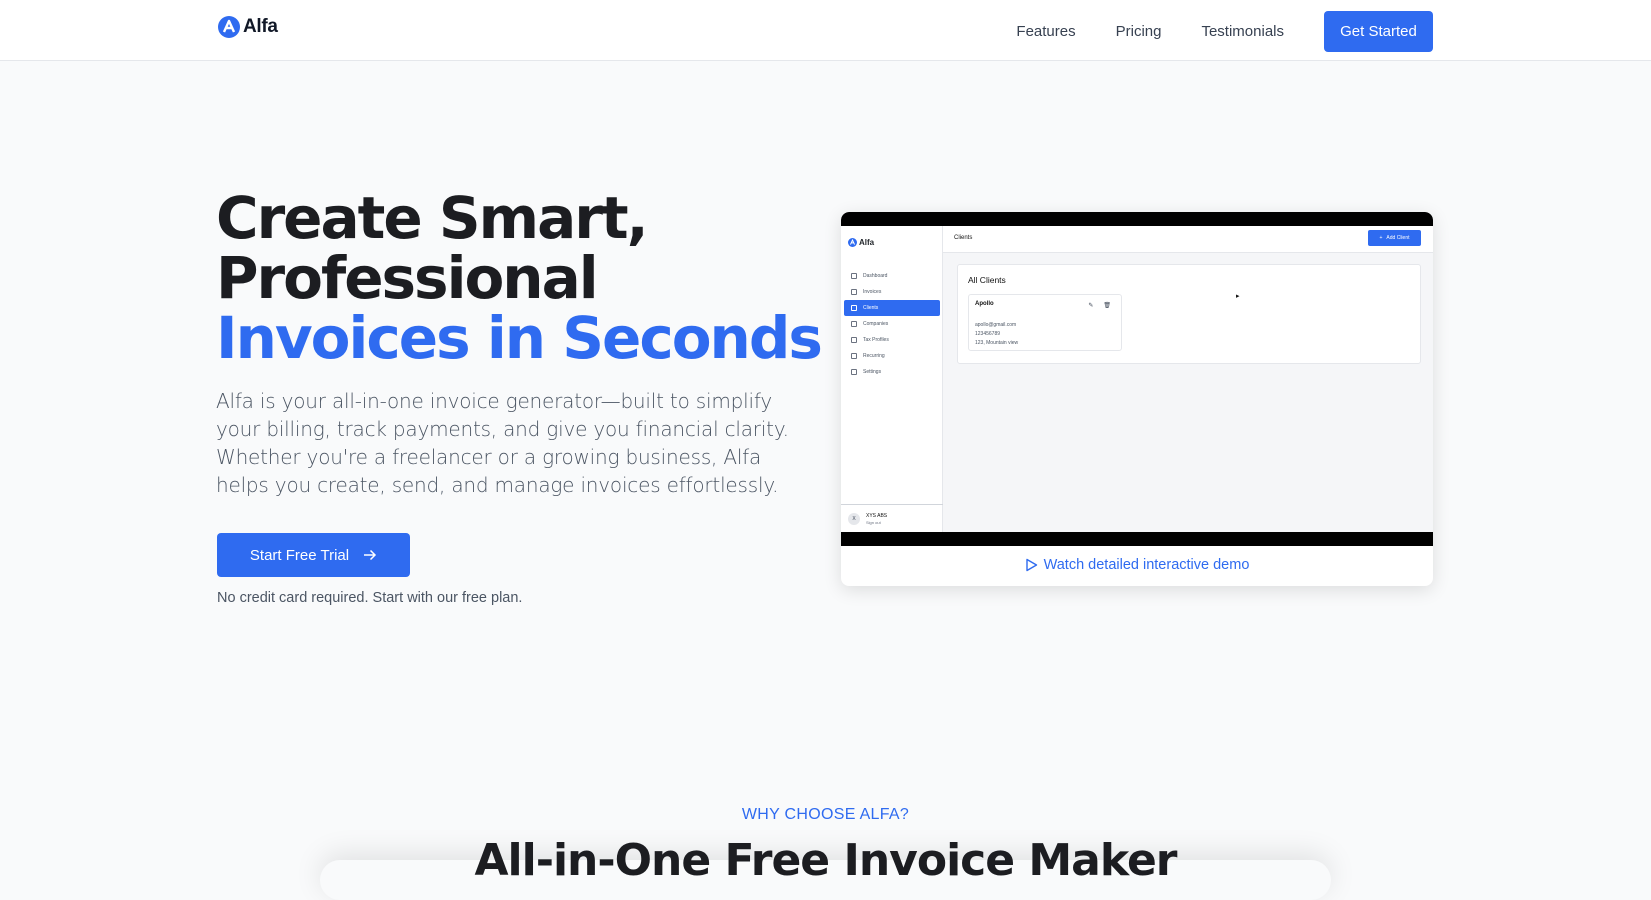 The width and height of the screenshot is (1651, 900). I want to click on brand-logo-link: Alfa, so click(248, 27).